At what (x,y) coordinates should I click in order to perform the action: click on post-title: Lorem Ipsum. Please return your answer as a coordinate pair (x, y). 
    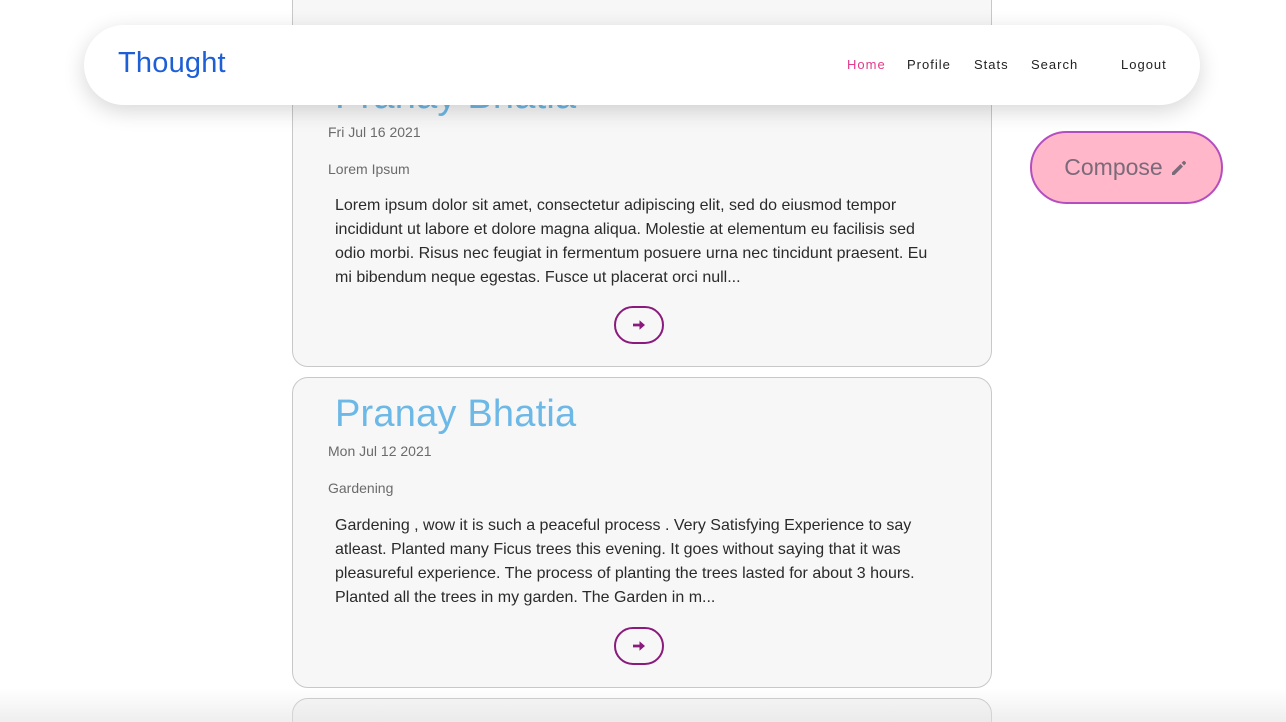
    Looking at the image, I should click on (369, 169).